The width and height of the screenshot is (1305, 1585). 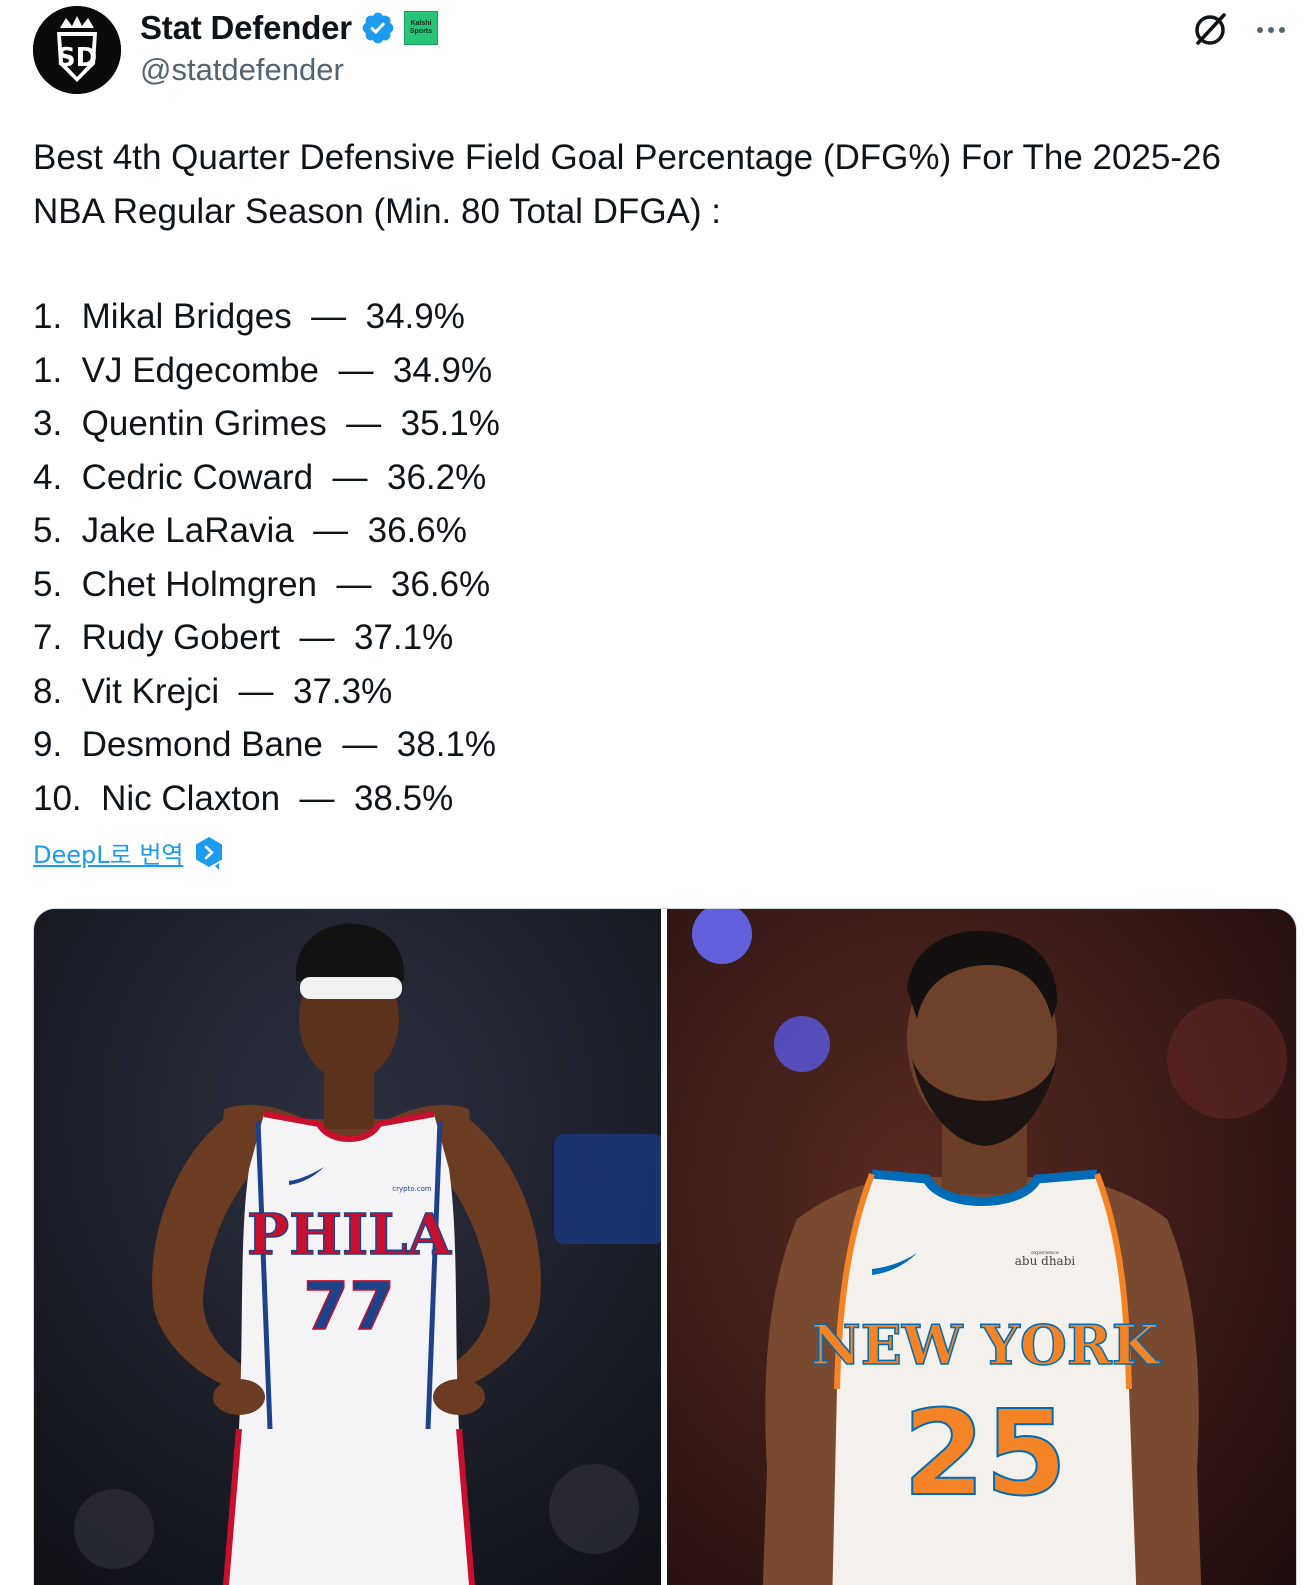 What do you see at coordinates (378, 28) in the screenshot?
I see `verified-badge-icon` at bounding box center [378, 28].